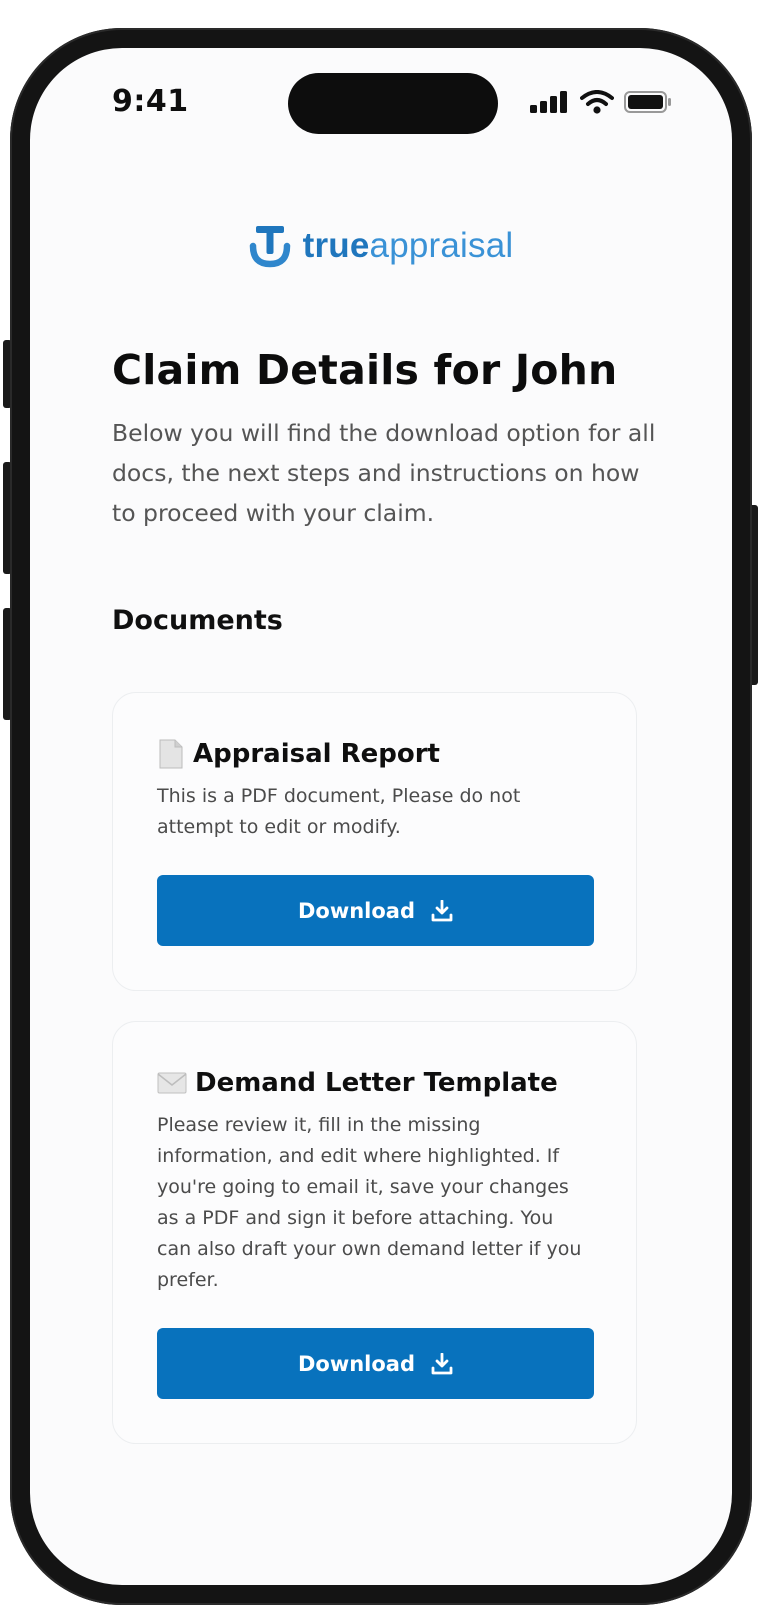 The height and width of the screenshot is (1620, 780). I want to click on page-title: Claim Details for John, so click(365, 370).